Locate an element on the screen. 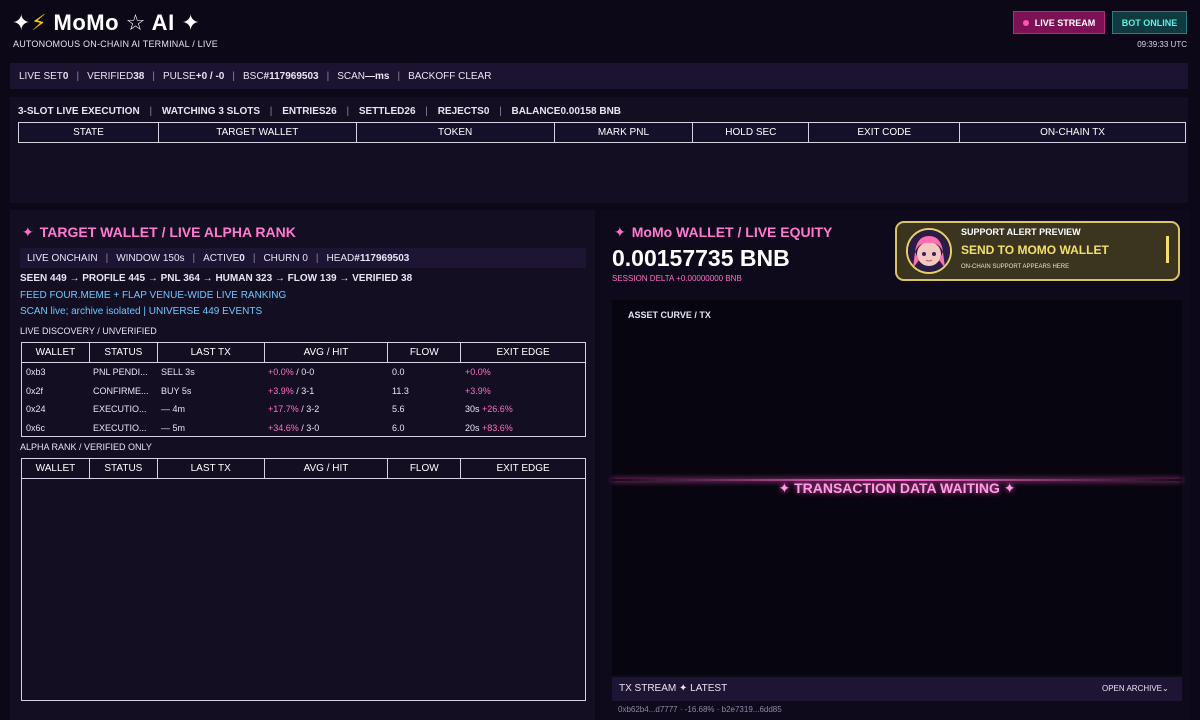 This screenshot has height=720, width=1200. settled-stat: SETTLED26 is located at coordinates (387, 111).